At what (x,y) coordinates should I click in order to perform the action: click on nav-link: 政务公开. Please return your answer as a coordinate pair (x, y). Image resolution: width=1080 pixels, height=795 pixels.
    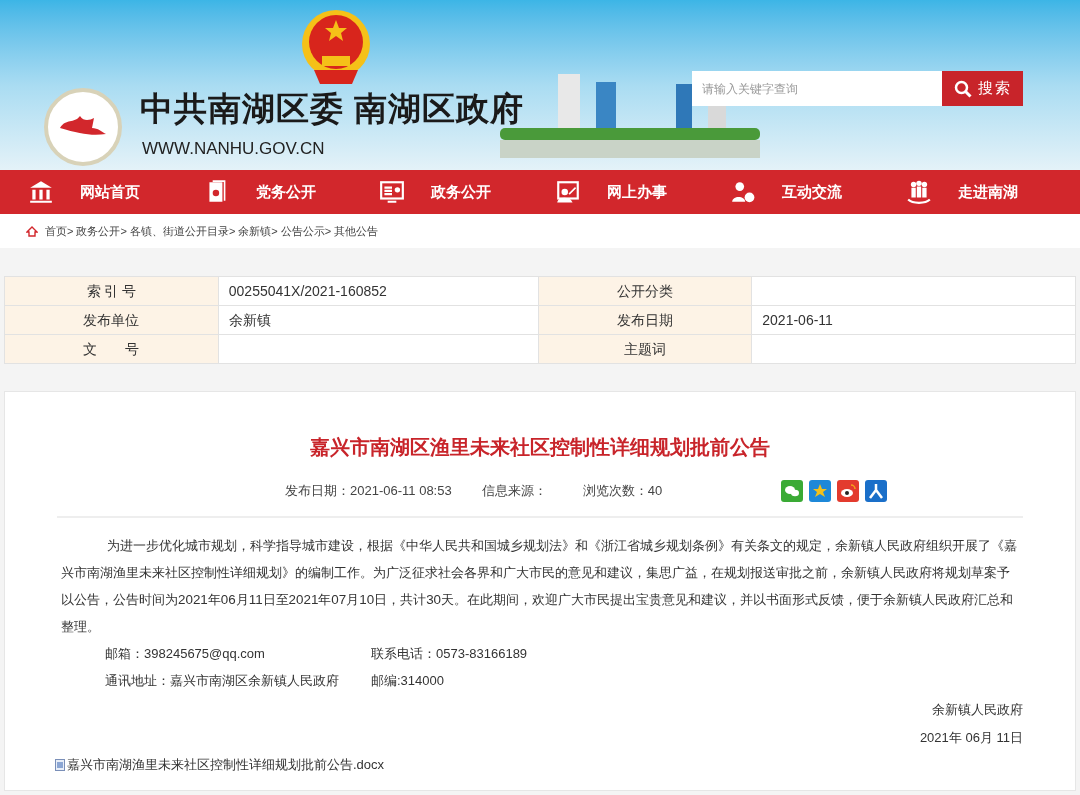
    Looking at the image, I should click on (466, 192).